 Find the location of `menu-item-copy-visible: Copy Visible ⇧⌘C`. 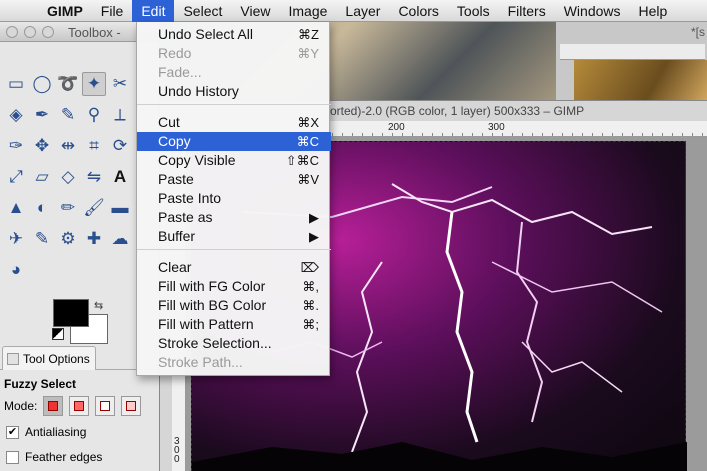

menu-item-copy-visible: Copy Visible ⇧⌘C is located at coordinates (234, 160).